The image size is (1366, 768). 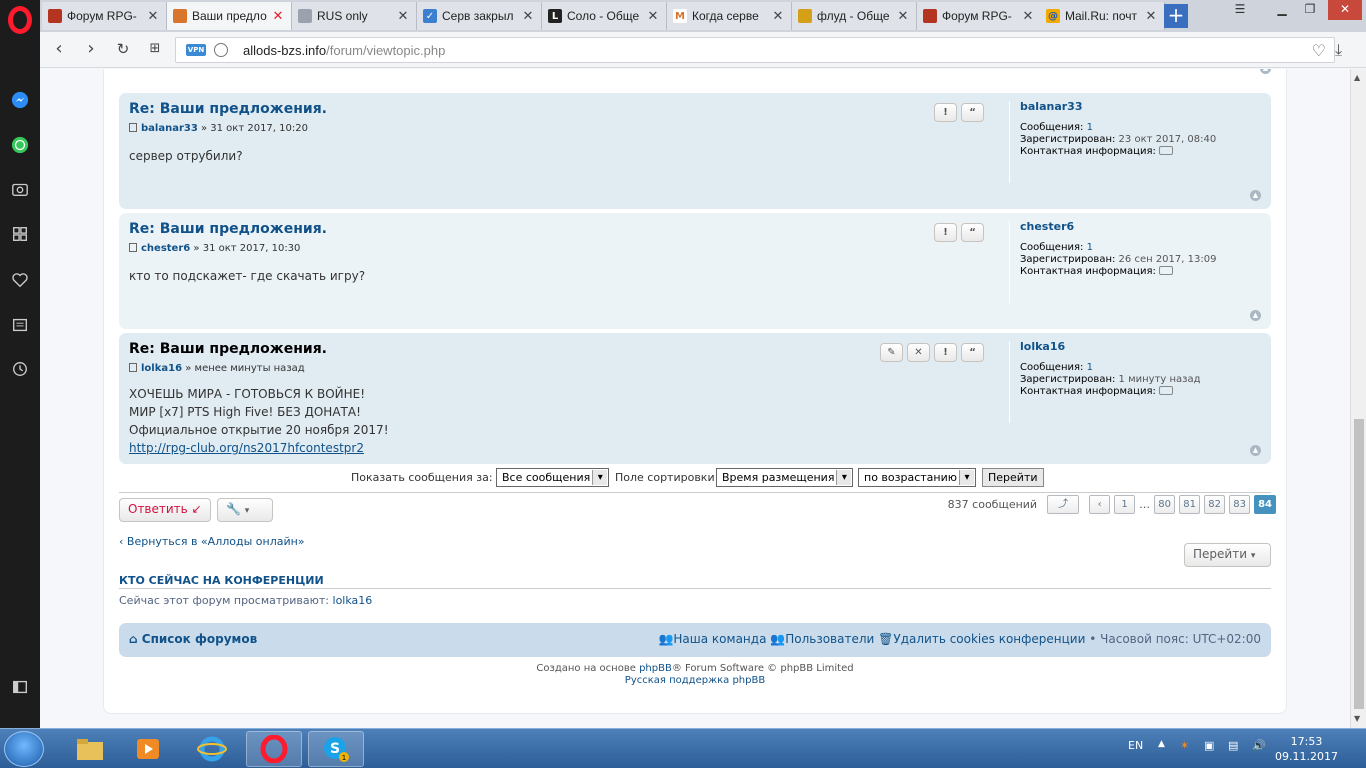 What do you see at coordinates (655, 668) in the screenshot?
I see `phpbb-link: phpBB` at bounding box center [655, 668].